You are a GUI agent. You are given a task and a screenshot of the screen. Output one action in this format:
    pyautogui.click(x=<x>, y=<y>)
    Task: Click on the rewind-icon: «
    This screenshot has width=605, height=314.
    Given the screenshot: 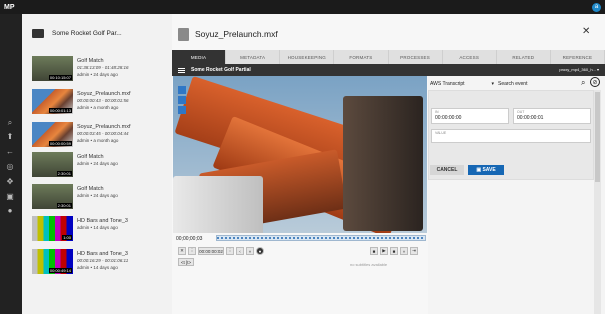 What is the action you would take?
    pyautogui.click(x=250, y=251)
    